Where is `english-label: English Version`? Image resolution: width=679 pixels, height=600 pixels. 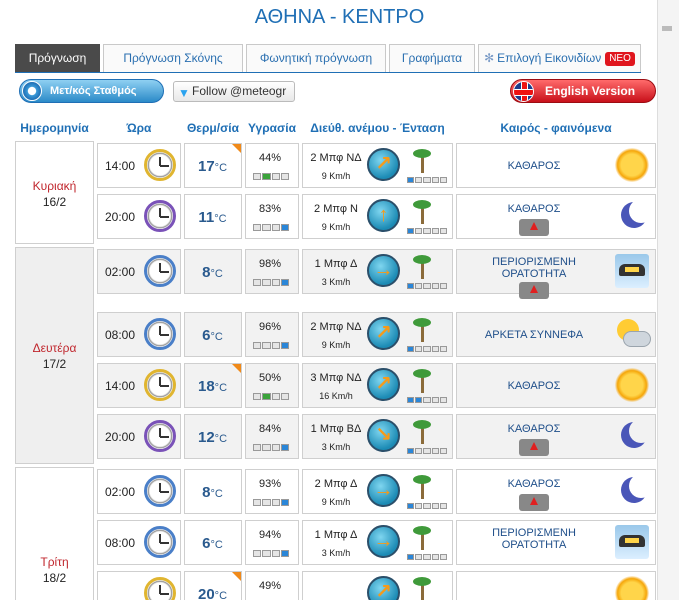
english-label: English Version is located at coordinates (590, 91).